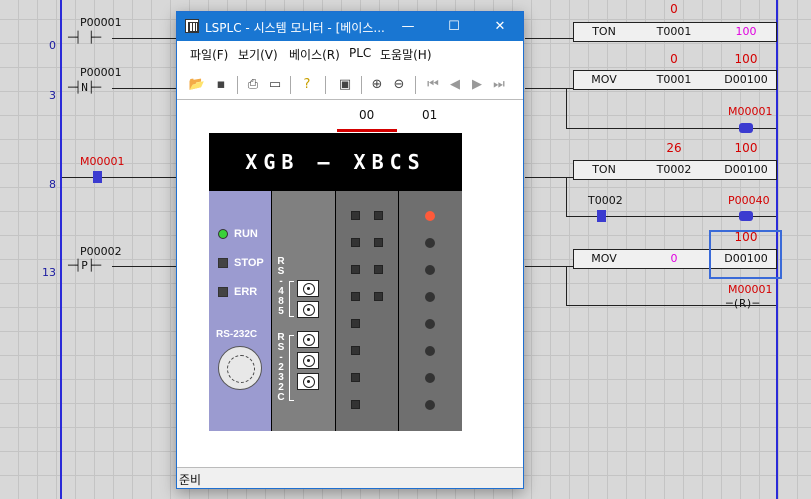  I want to click on rs485-label: RS-485, so click(281, 286).